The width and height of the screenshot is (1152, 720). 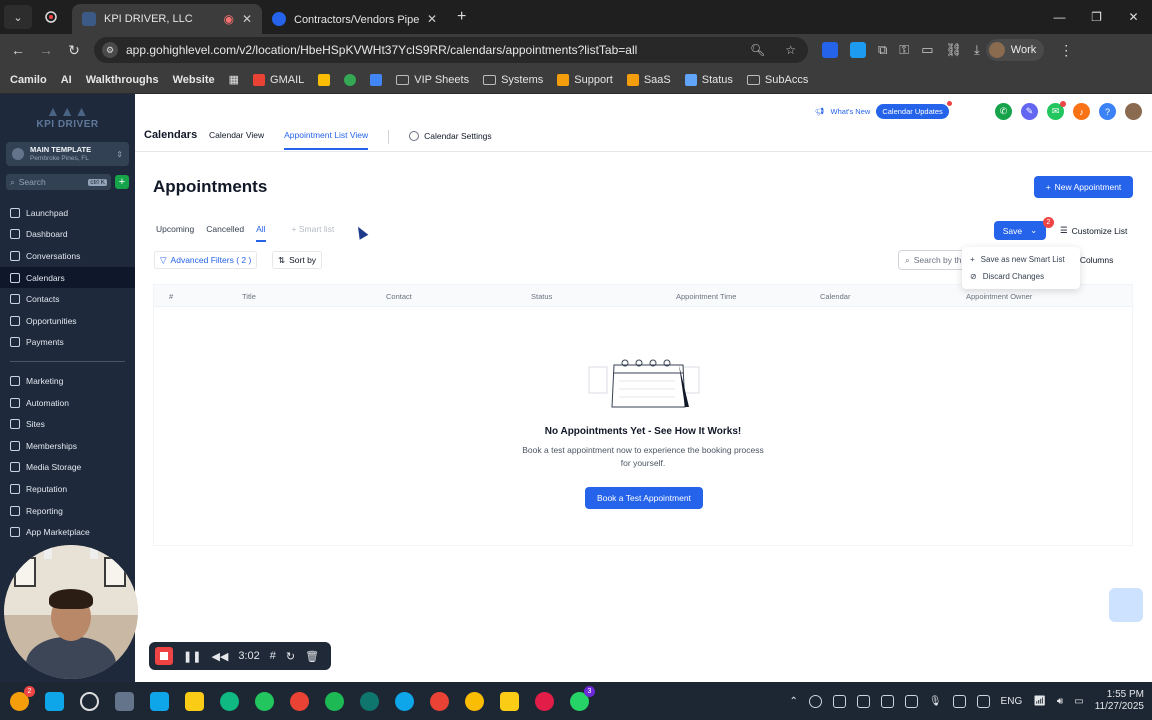 What do you see at coordinates (1126, 605) in the screenshot?
I see `floating-widget-button` at bounding box center [1126, 605].